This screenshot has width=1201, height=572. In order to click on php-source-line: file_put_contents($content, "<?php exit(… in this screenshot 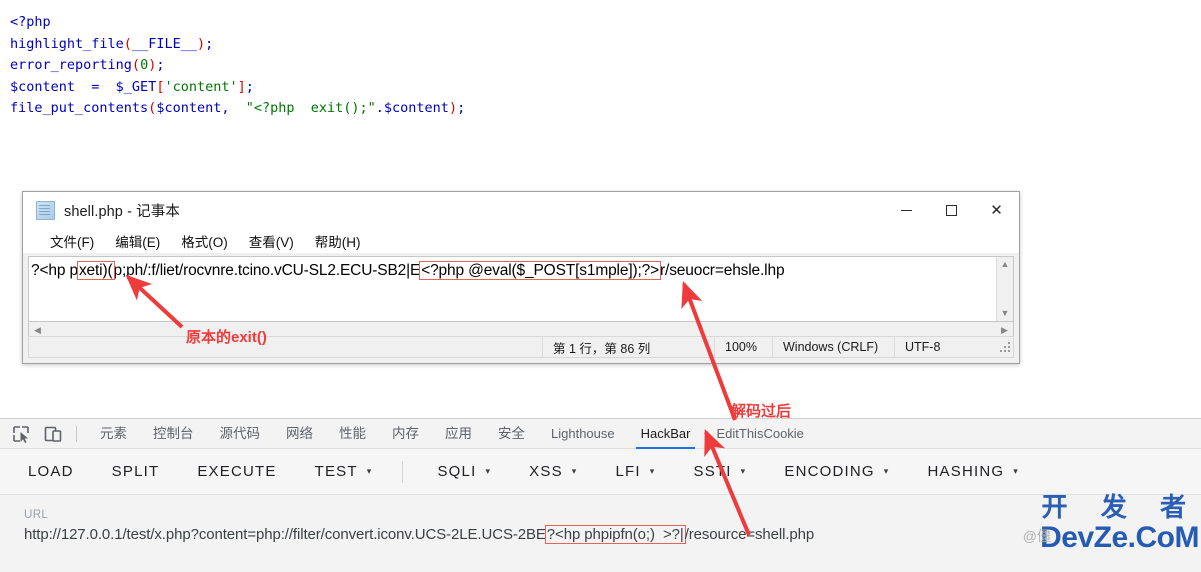, I will do `click(460, 109)`.